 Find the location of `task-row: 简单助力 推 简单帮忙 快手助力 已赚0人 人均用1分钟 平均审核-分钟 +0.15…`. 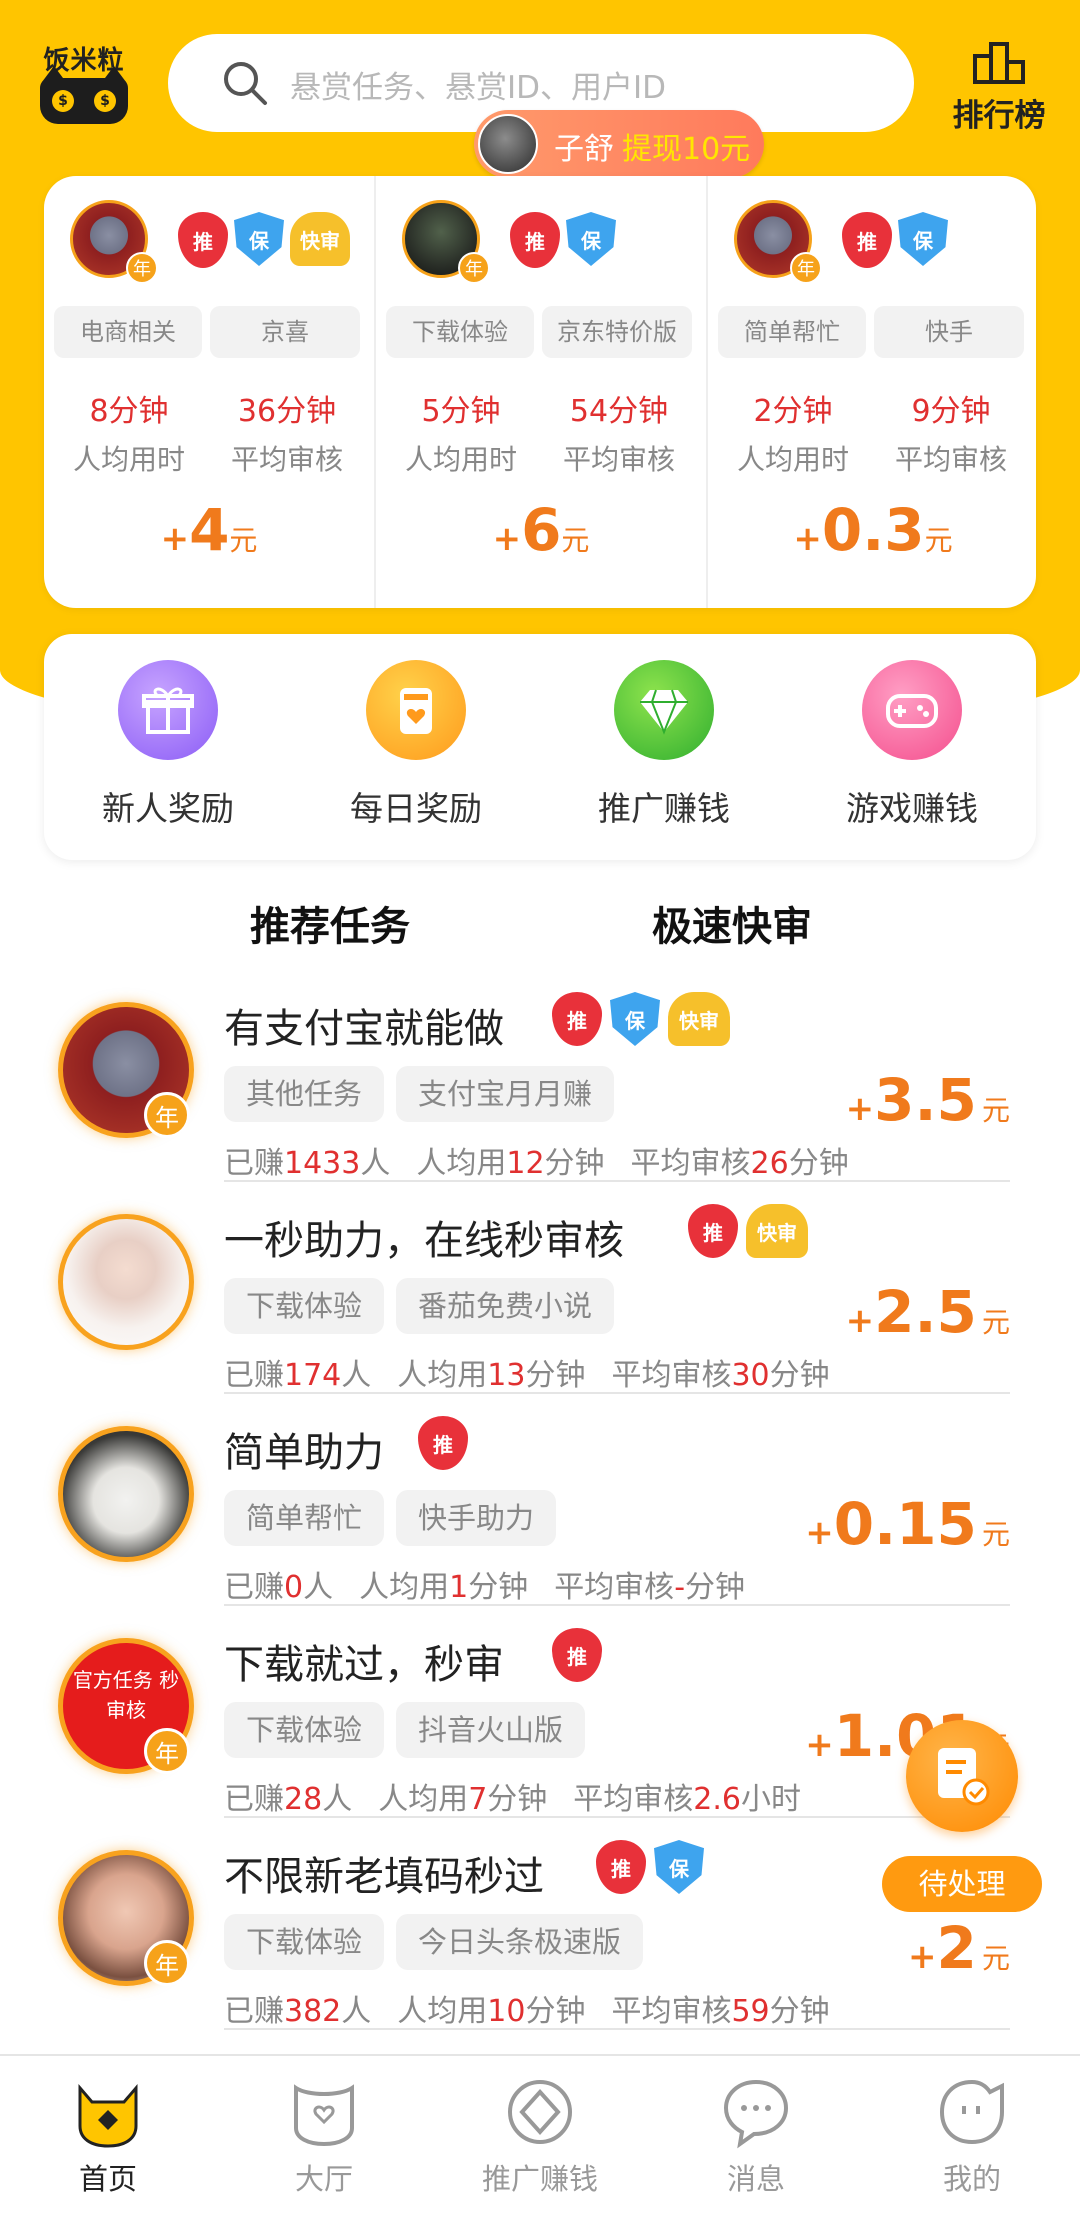

task-row: 简单助力 推 简单帮忙 快手助力 已赚0人 人均用1分钟 平均审核-分钟 +0.15… is located at coordinates (540, 1500).